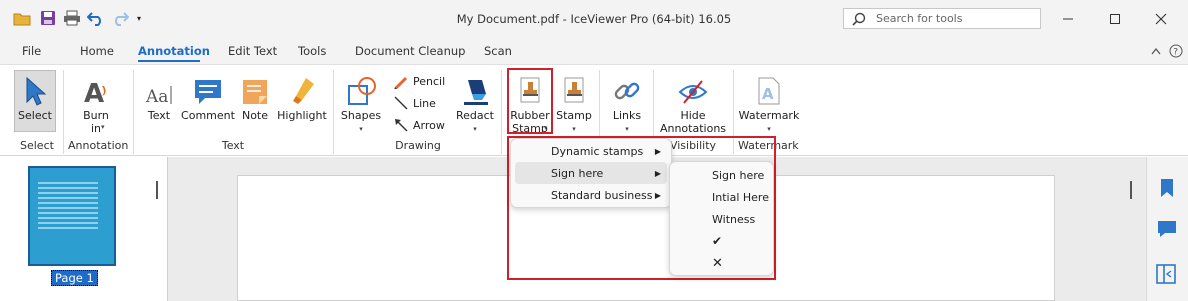  I want to click on page-thumbnail-label: Page 1, so click(74, 278).